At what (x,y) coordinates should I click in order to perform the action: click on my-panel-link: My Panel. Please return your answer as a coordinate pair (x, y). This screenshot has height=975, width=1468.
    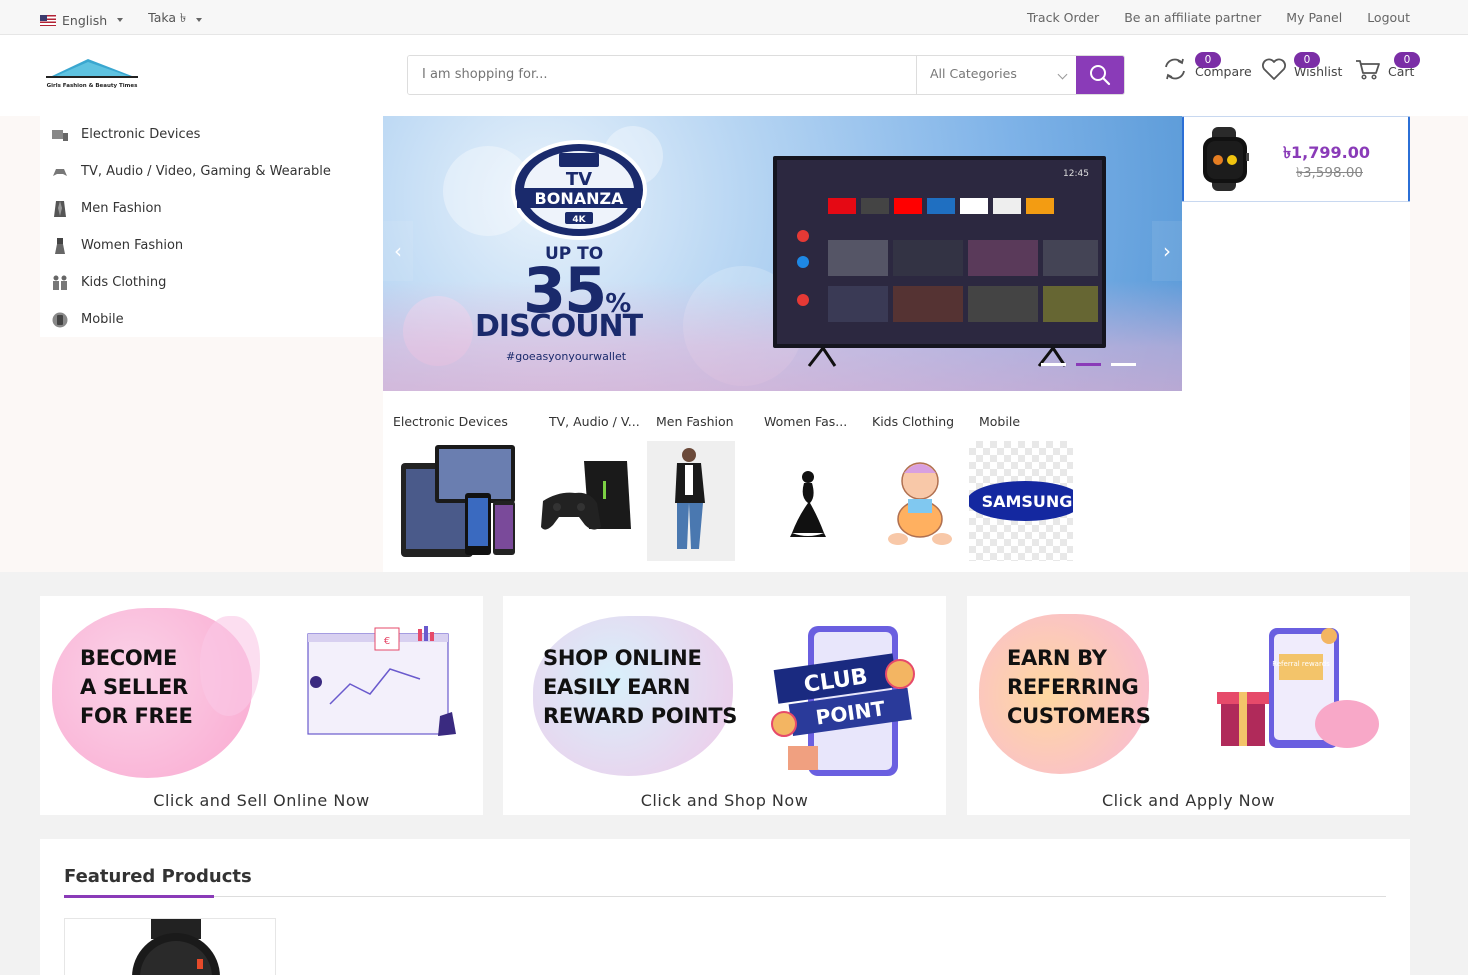
    Looking at the image, I should click on (1314, 17).